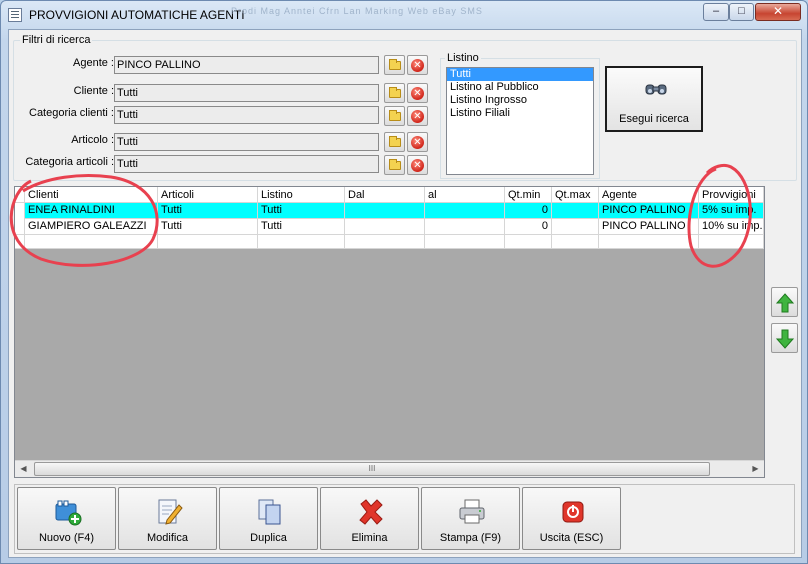  Describe the element at coordinates (301, 195) in the screenshot. I see `column-header: Listino` at that location.